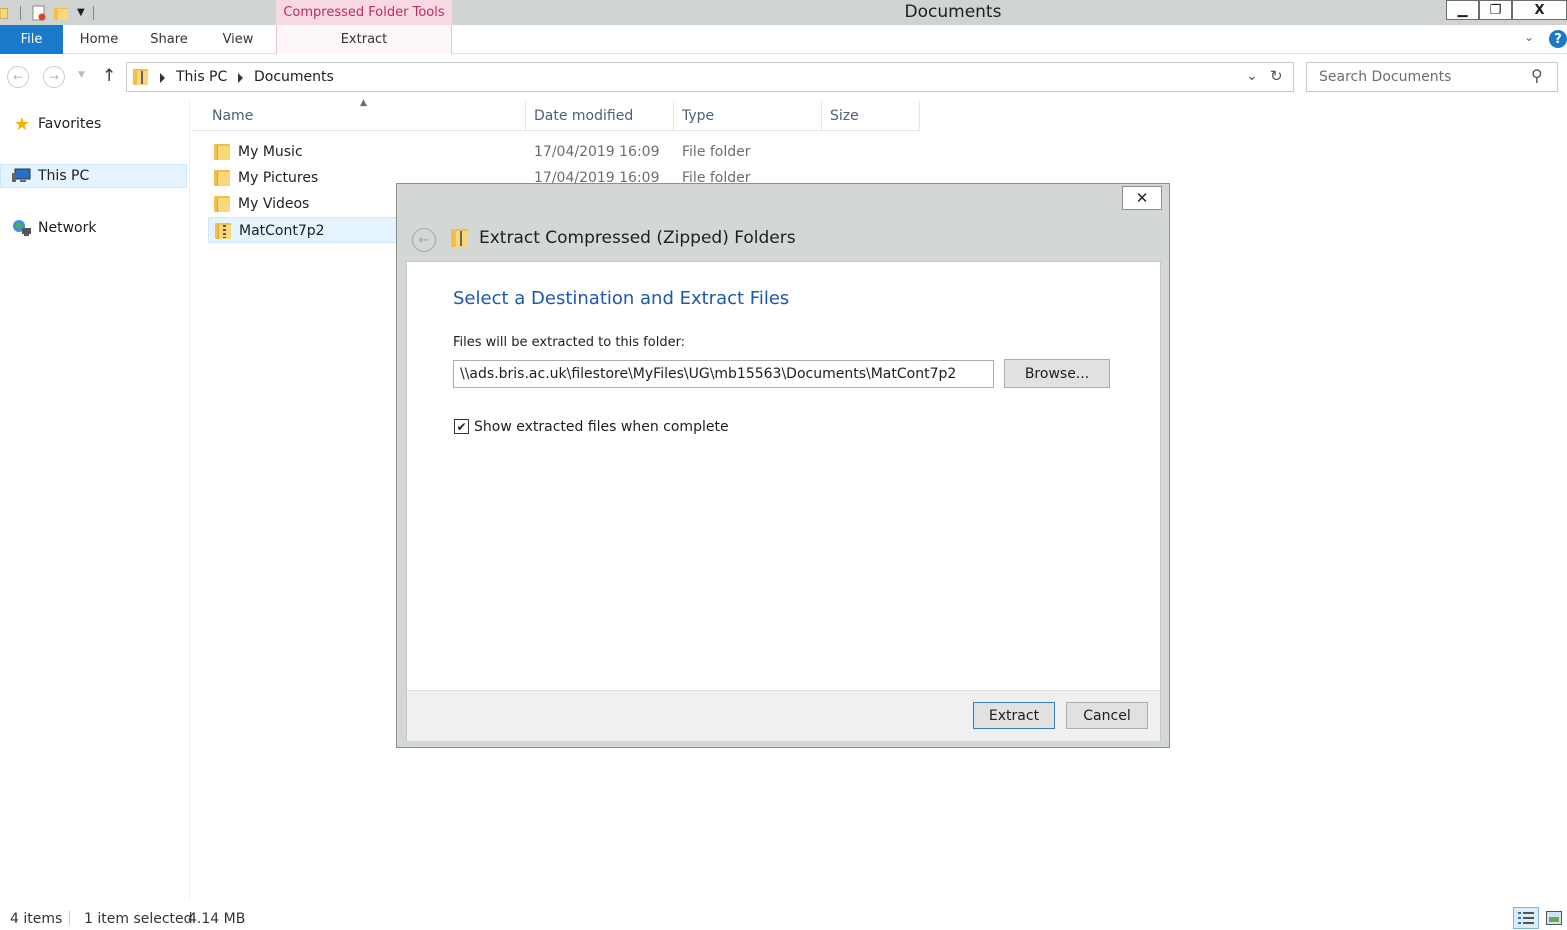  I want to click on file-type: File folder, so click(716, 152).